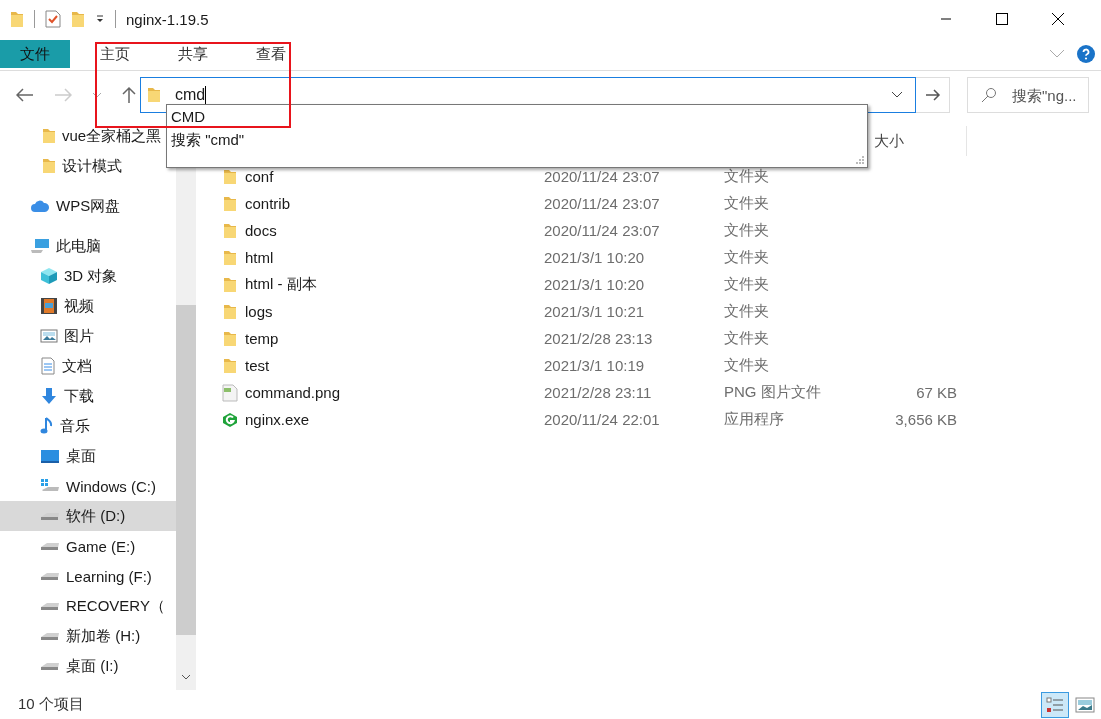 The image size is (1101, 719). Describe the element at coordinates (754, 419) in the screenshot. I see `file-type: 应用程序` at that location.